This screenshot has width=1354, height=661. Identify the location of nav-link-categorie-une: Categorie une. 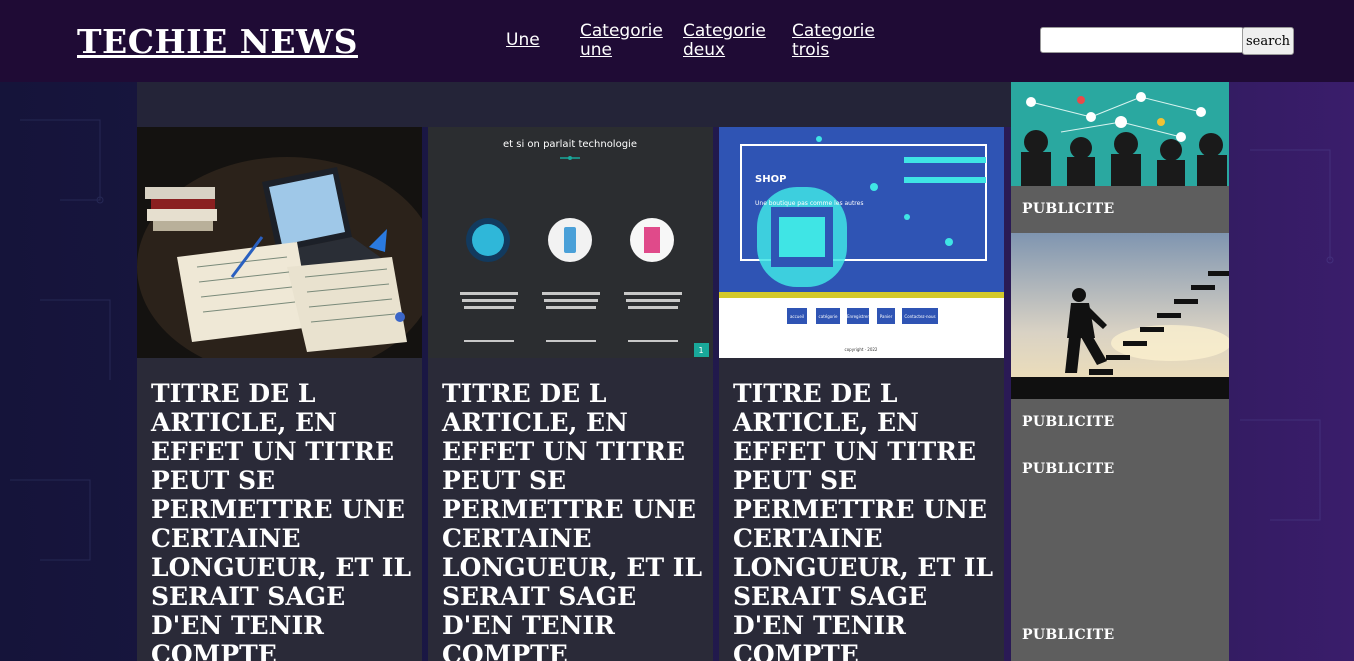
(621, 41).